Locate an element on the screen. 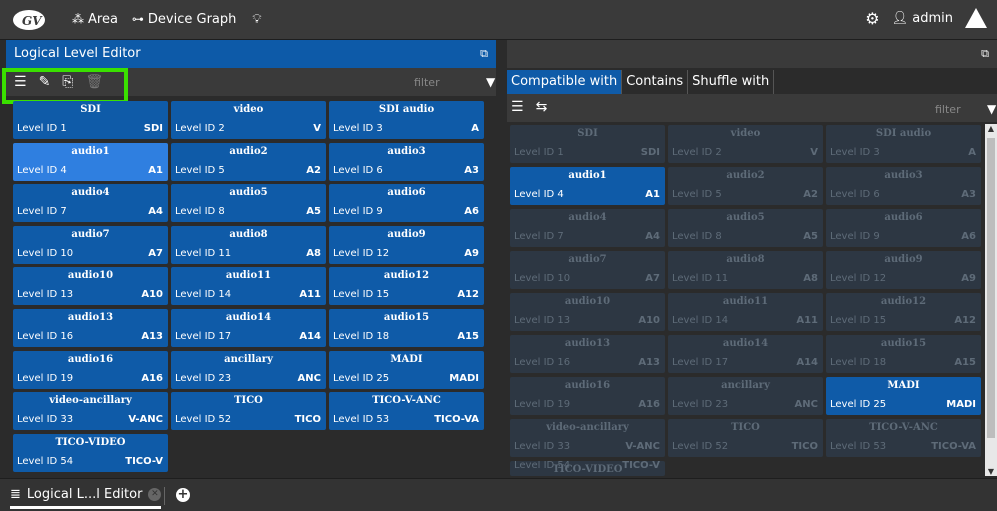 The height and width of the screenshot is (511, 997). left-level-cell: MADI Level ID 25 MADI is located at coordinates (406, 369).